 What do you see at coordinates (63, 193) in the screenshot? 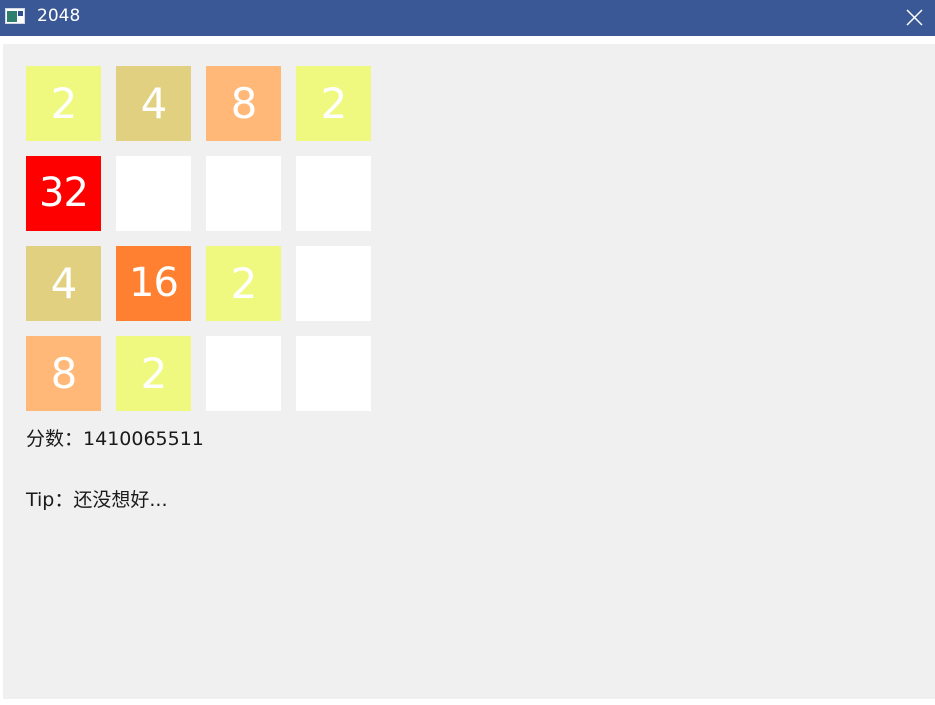
I see `tile-r2-c1: 32` at bounding box center [63, 193].